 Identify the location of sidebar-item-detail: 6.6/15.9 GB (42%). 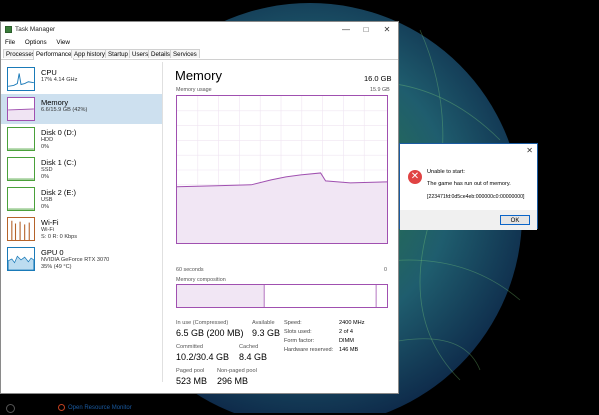
(64, 110).